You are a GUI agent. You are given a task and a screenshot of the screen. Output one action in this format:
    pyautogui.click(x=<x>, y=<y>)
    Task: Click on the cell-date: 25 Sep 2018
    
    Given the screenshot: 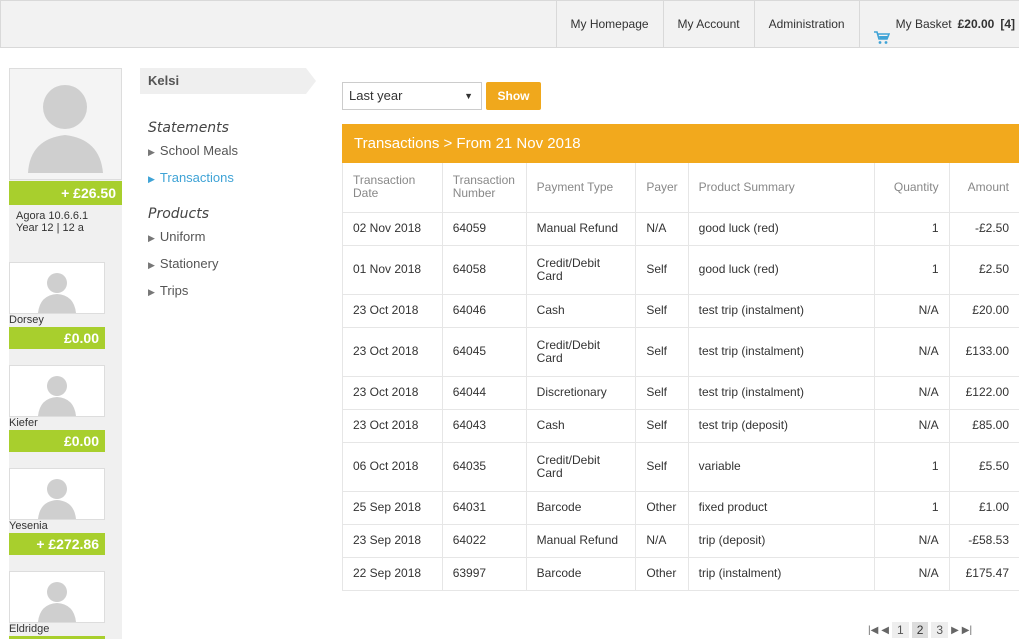 What is the action you would take?
    pyautogui.click(x=392, y=508)
    